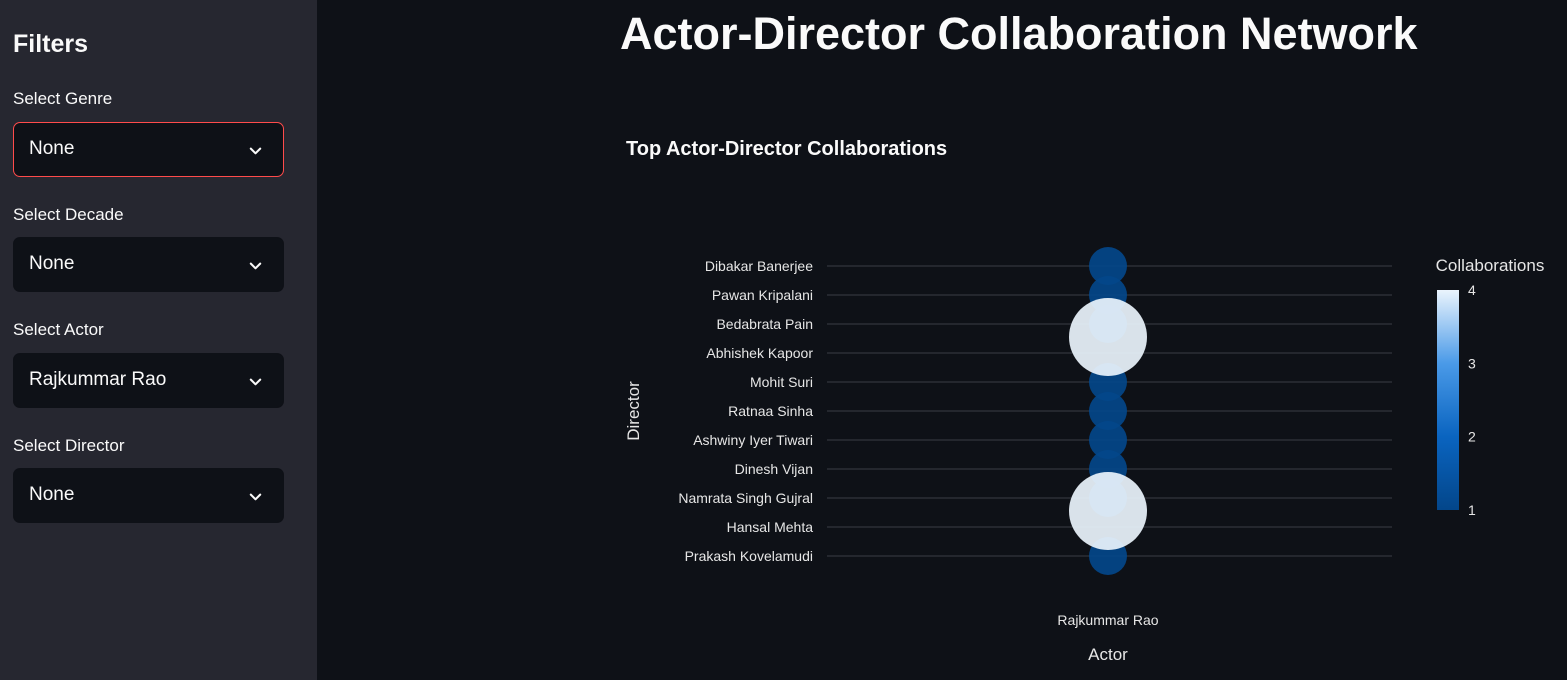 This screenshot has width=1567, height=680. What do you see at coordinates (1472, 363) in the screenshot?
I see `colorbar-tick-label: 3` at bounding box center [1472, 363].